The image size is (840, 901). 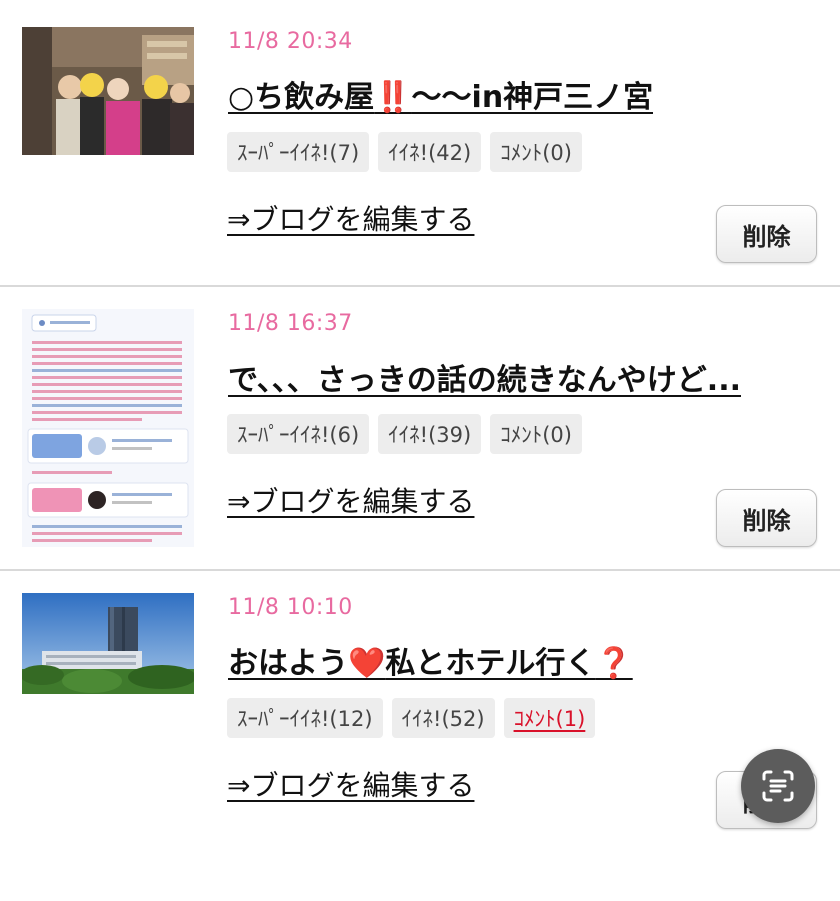 I want to click on like-chip: ｲｲﾈ!(52), so click(x=443, y=718).